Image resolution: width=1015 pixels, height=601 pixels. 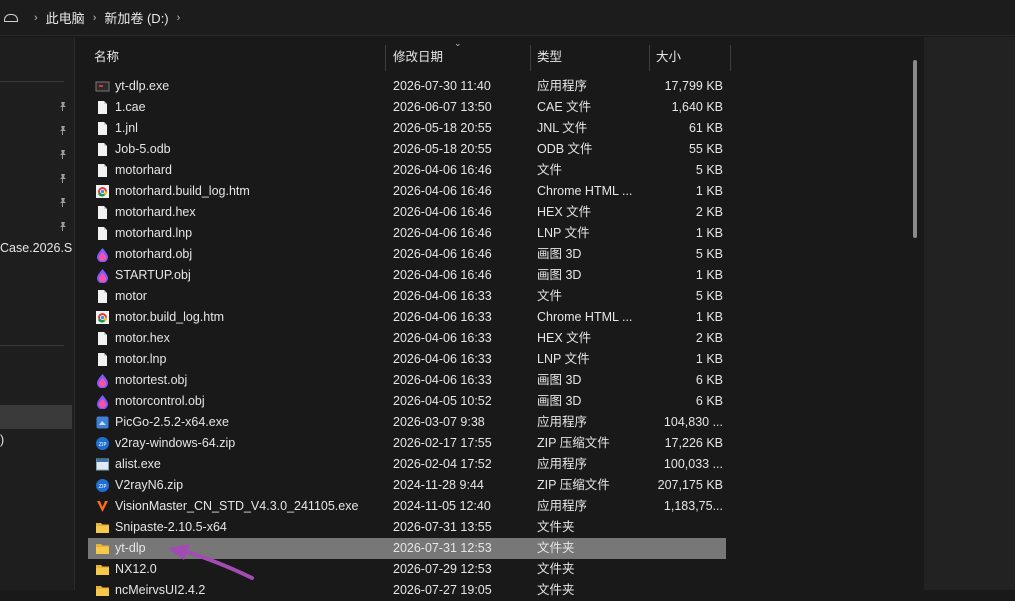 I want to click on file-row: Snipaste-2.10.5-x64 2026-07-31 13:55 文件夹, so click(x=407, y=527).